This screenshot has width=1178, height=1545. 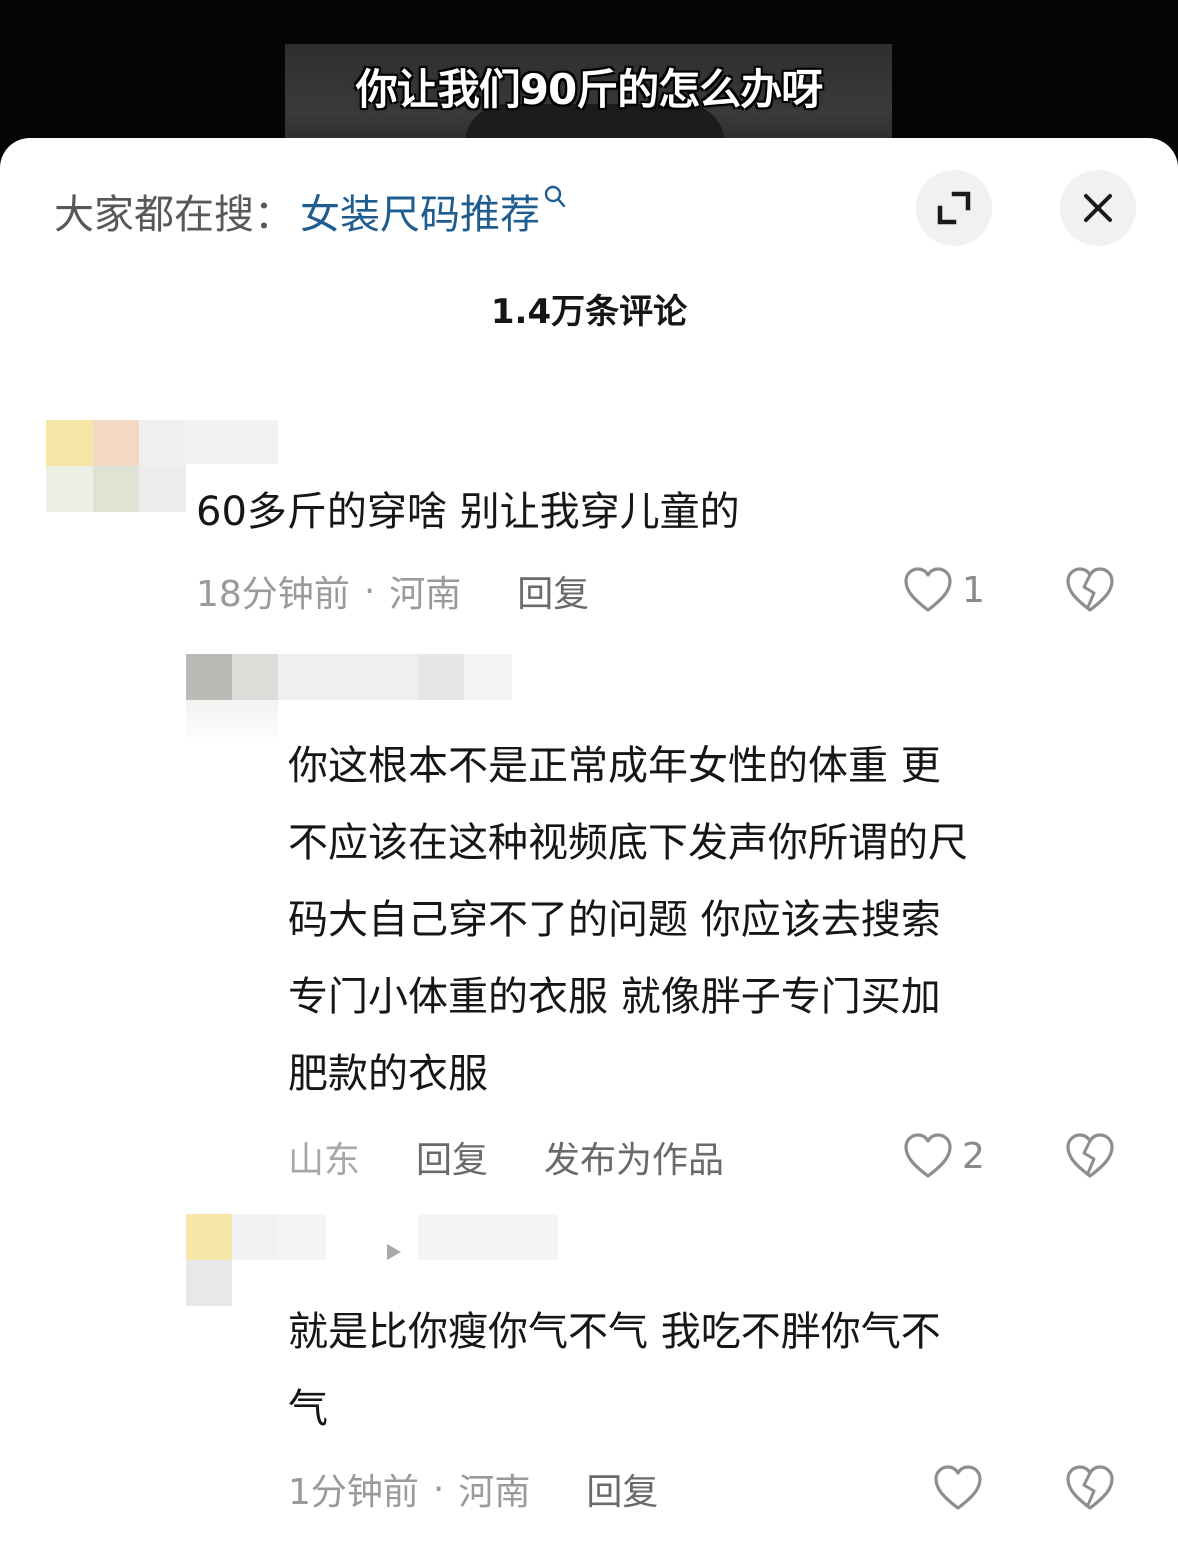 What do you see at coordinates (353, 1492) in the screenshot?
I see `comment-time: 1分钟前` at bounding box center [353, 1492].